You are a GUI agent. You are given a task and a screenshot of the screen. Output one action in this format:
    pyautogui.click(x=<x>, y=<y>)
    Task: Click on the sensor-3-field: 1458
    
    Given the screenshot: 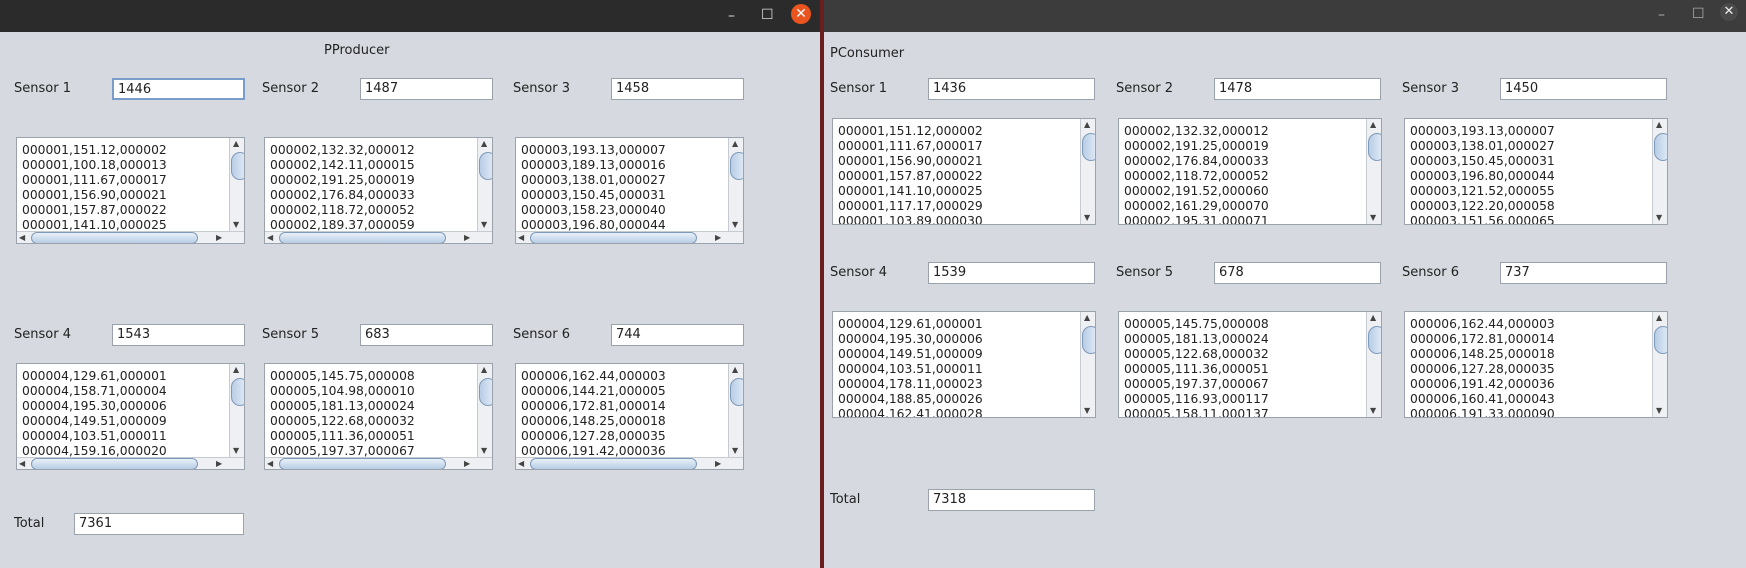 What is the action you would take?
    pyautogui.click(x=677, y=89)
    